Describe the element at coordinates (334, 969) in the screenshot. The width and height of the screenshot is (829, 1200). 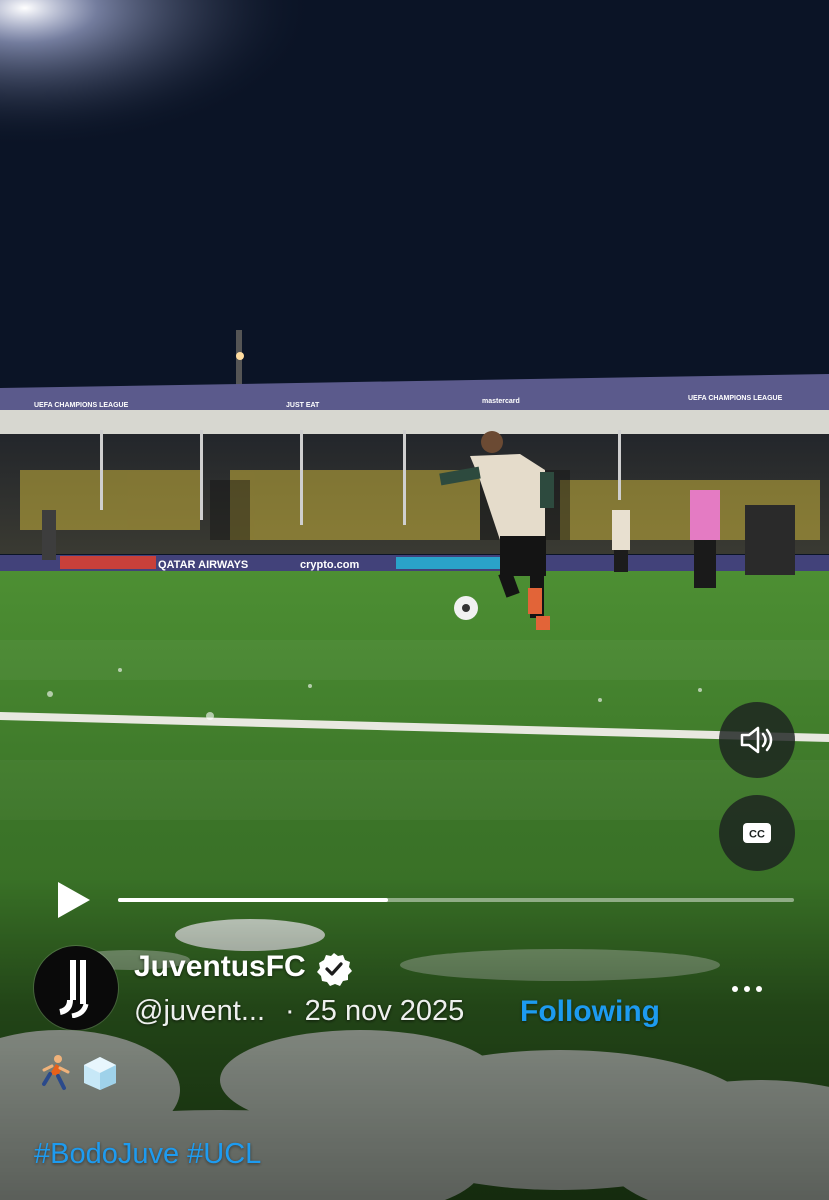
I see `verified-badge-icon` at that location.